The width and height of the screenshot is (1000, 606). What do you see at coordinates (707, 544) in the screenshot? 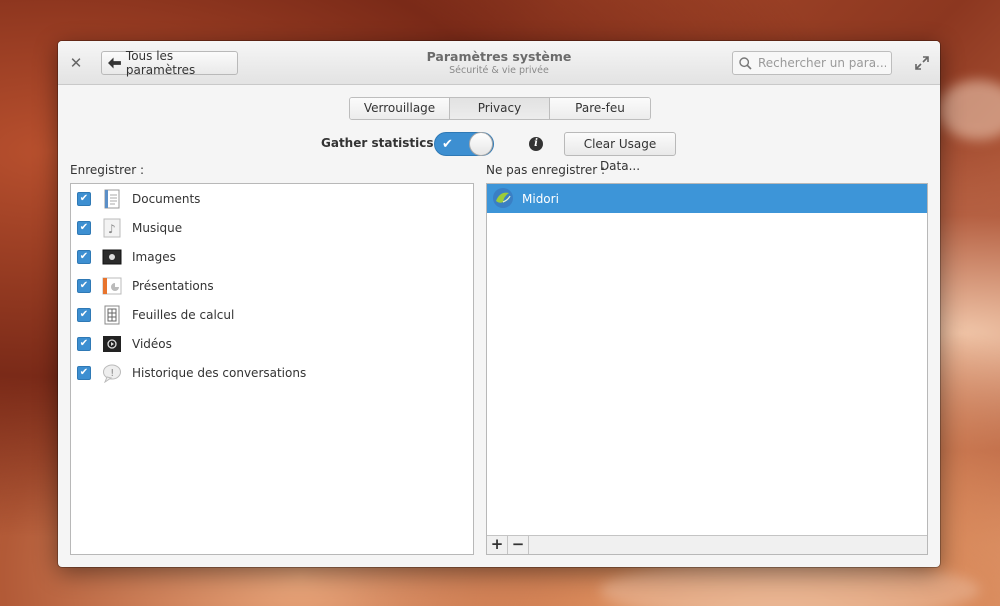
I see `list-toolbar: + −` at bounding box center [707, 544].